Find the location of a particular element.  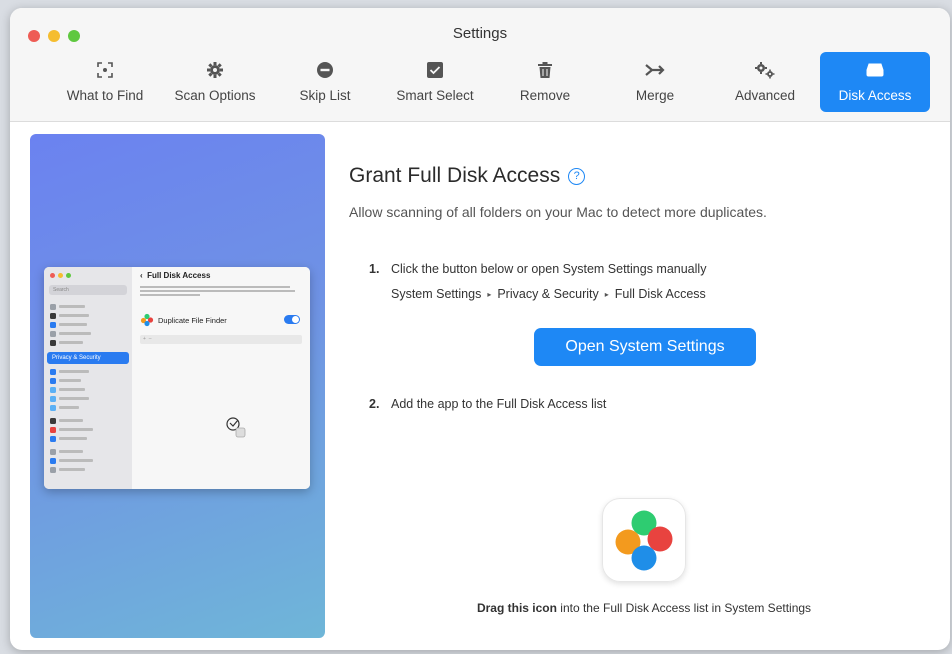

minus-circle-icon is located at coordinates (325, 70).